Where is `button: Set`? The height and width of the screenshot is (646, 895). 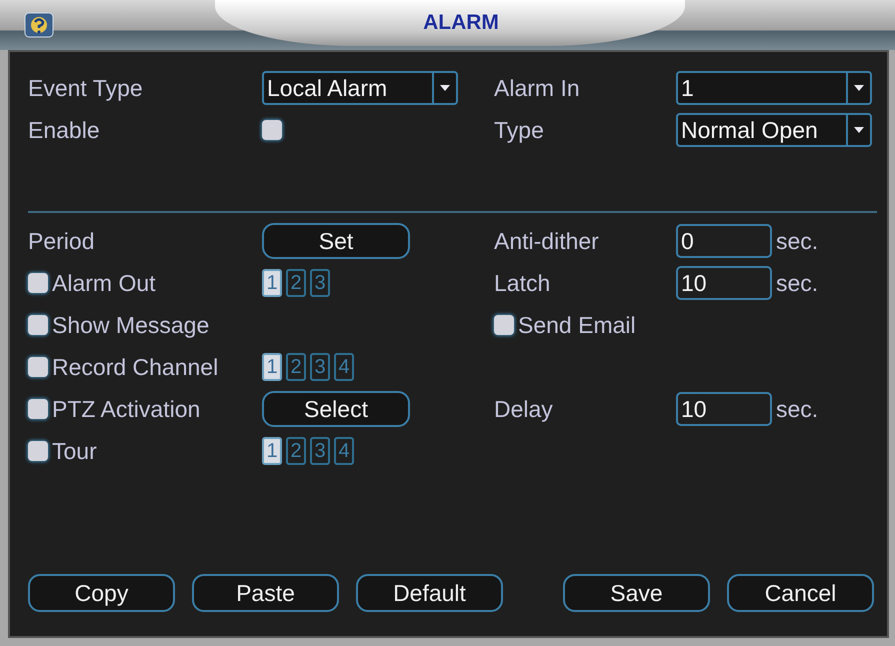
button: Set is located at coordinates (336, 241).